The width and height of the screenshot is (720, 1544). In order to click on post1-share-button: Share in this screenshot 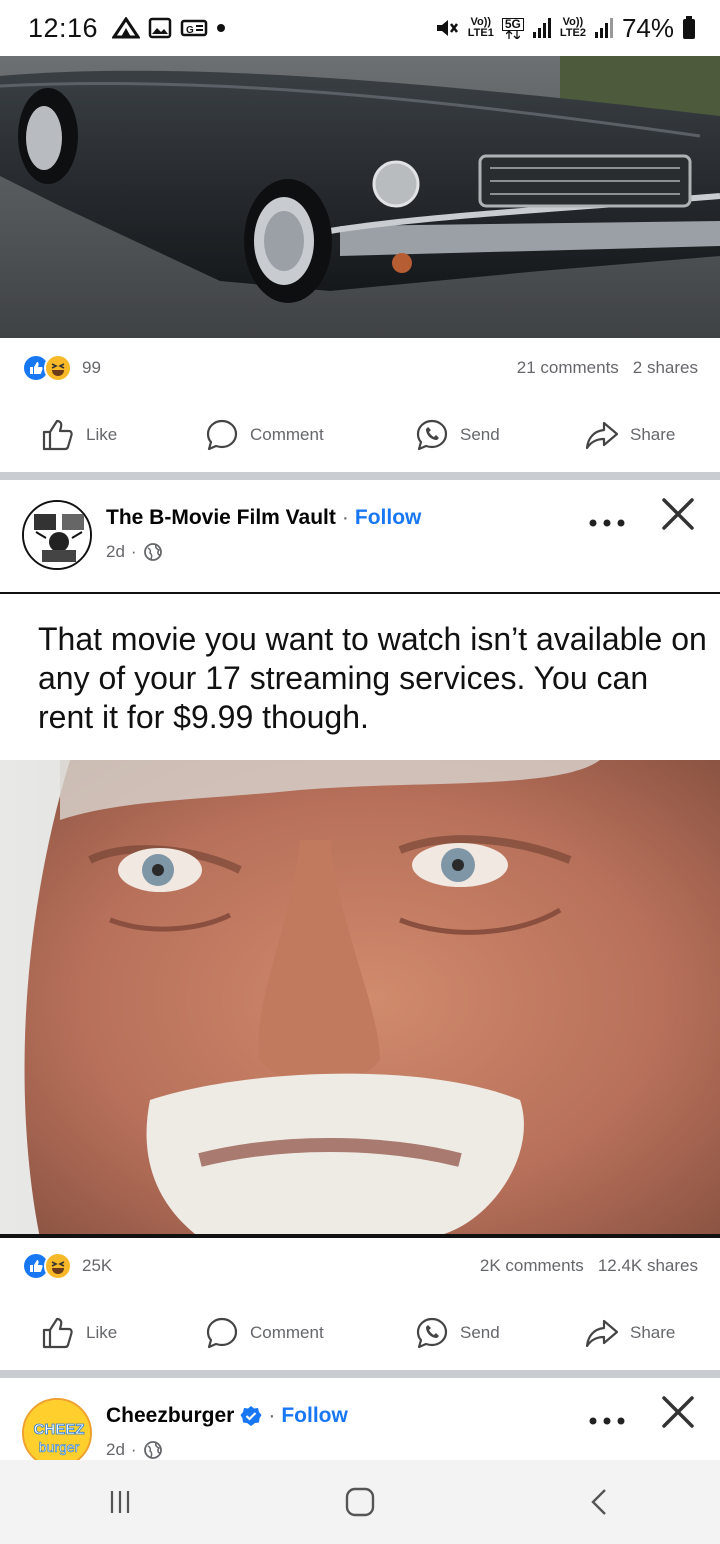, I will do `click(629, 435)`.